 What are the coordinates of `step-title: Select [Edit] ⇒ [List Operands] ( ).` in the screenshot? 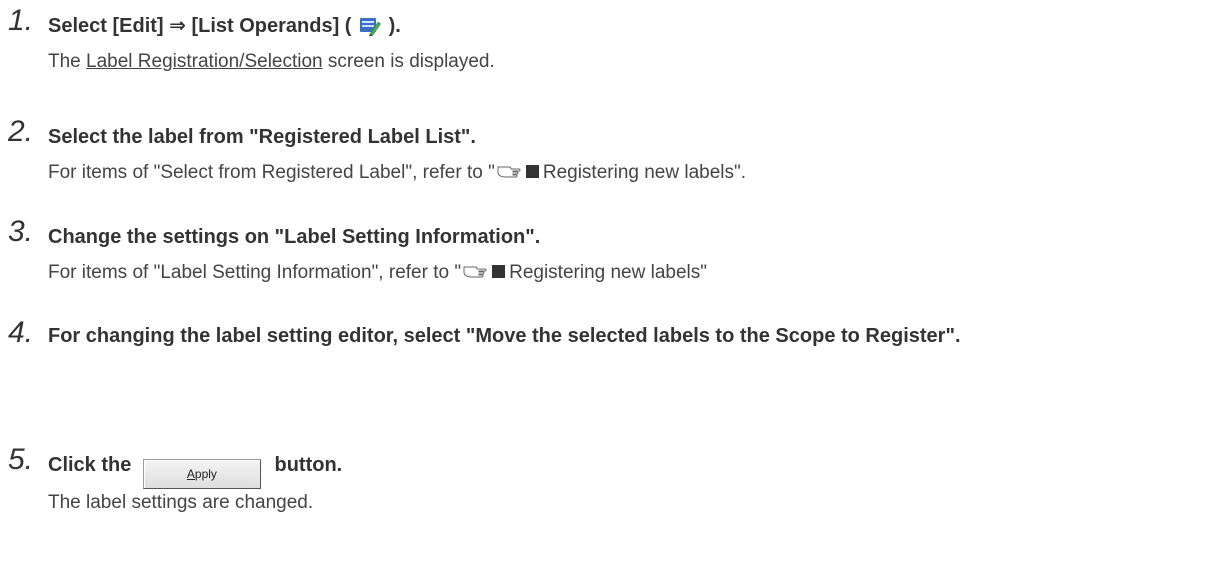 It's located at (224, 26).